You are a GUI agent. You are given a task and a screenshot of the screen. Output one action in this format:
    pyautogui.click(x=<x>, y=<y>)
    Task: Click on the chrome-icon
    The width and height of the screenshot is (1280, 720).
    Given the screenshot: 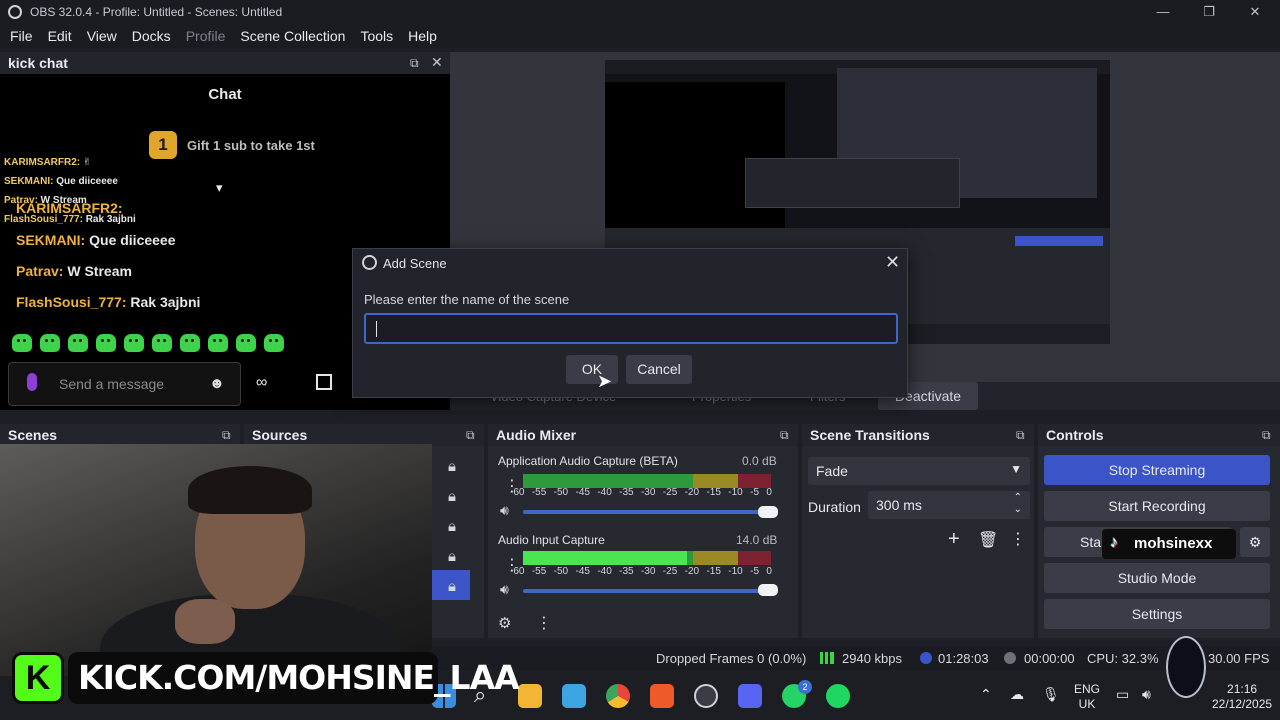 What is the action you would take?
    pyautogui.click(x=618, y=696)
    